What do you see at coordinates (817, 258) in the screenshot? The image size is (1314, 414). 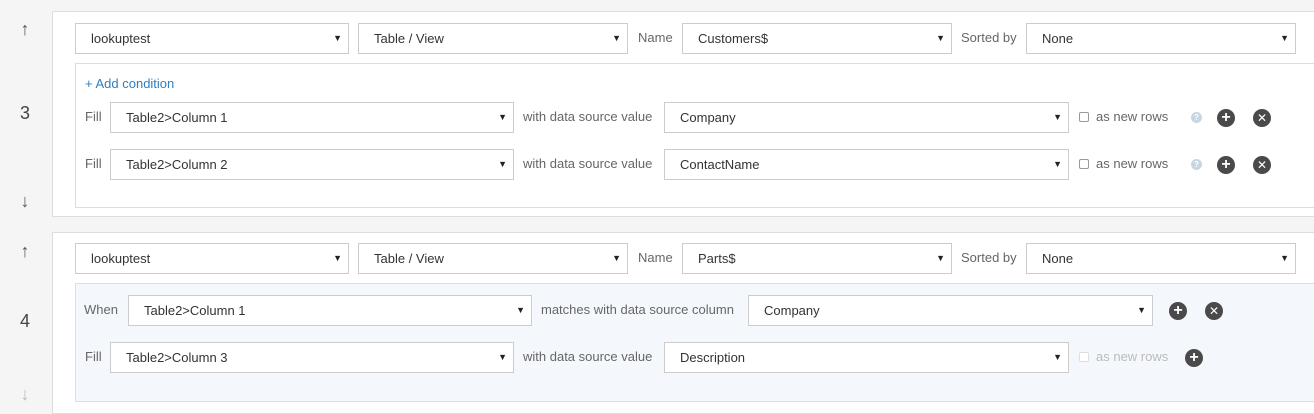 I see `name-select: Parts$ ▼` at bounding box center [817, 258].